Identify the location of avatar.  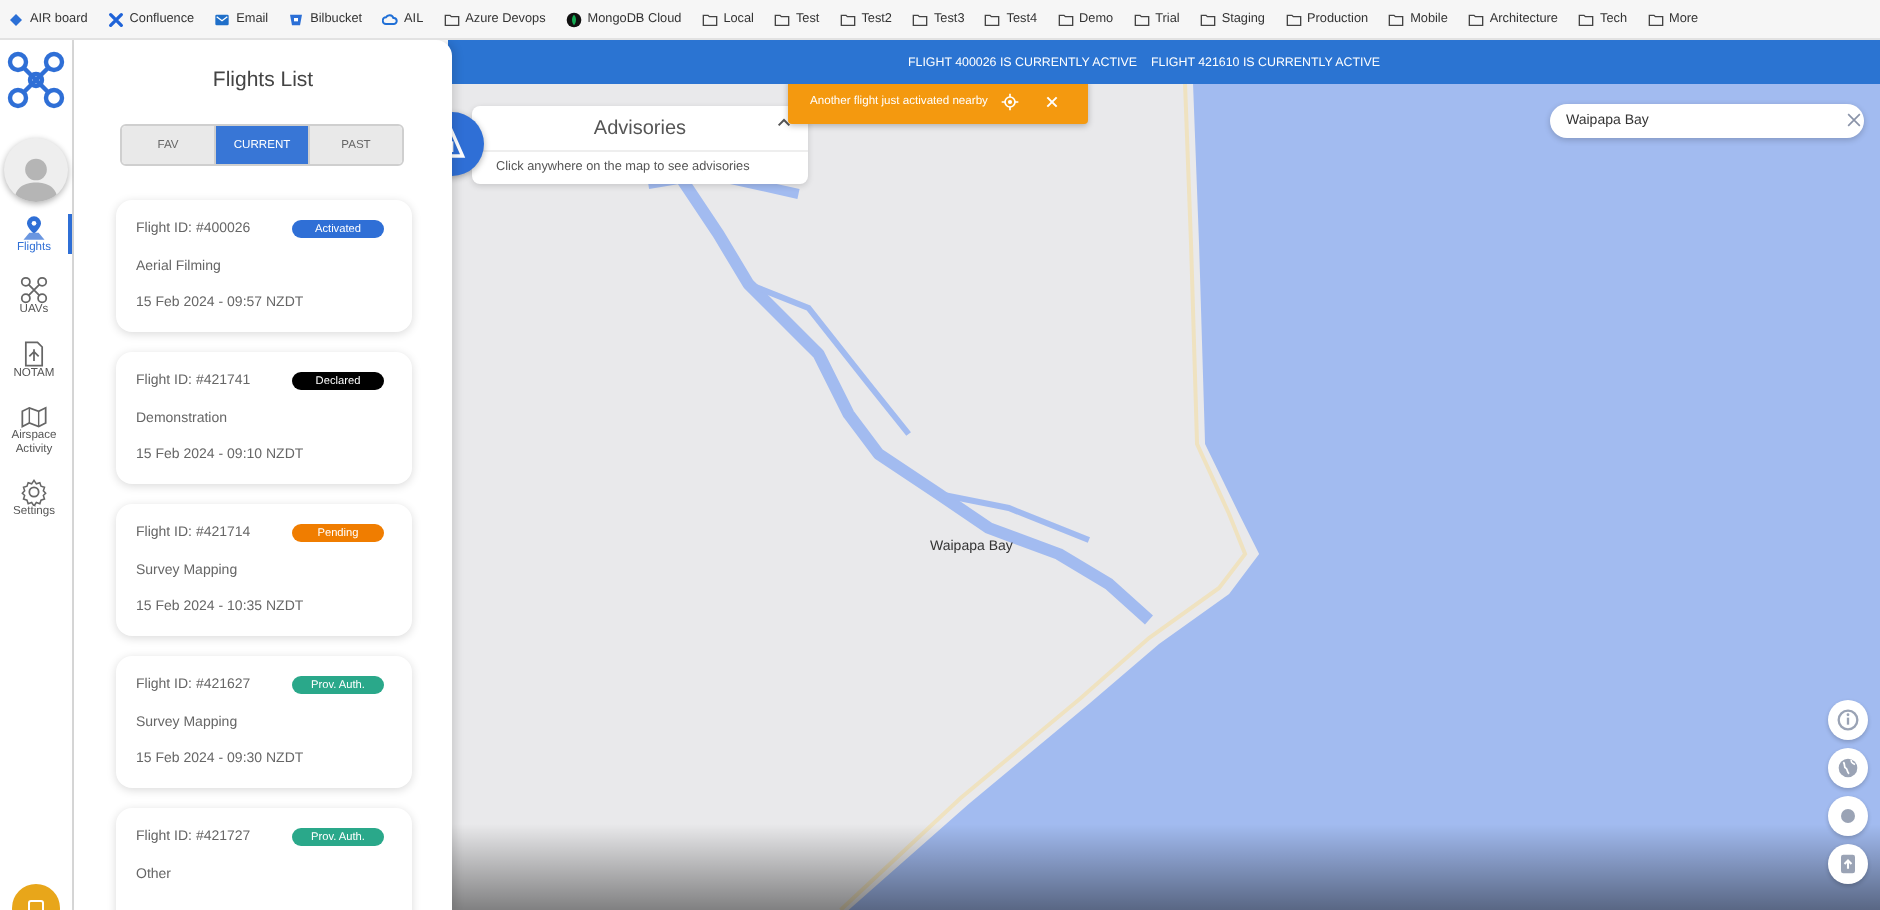
(36, 170).